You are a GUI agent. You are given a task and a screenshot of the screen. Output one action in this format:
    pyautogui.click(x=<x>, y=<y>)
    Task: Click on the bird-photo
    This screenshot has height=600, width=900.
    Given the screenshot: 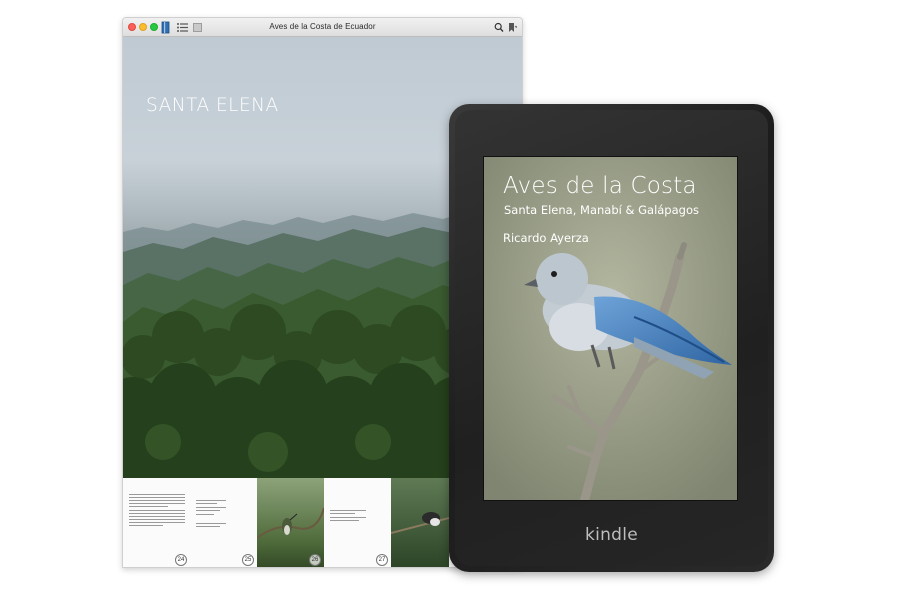 What is the action you would take?
    pyautogui.click(x=420, y=523)
    